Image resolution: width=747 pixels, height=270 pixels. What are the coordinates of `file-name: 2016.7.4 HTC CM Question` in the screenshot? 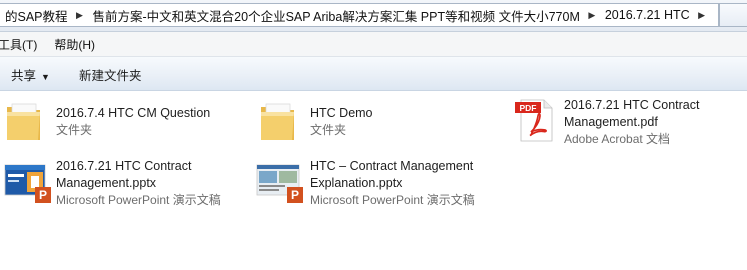 It's located at (133, 113).